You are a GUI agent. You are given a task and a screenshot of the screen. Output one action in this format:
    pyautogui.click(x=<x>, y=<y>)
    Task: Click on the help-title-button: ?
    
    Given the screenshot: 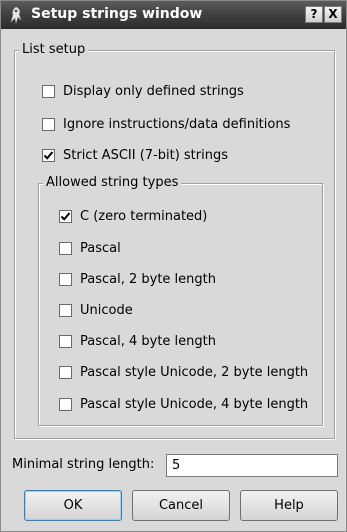 What is the action you would take?
    pyautogui.click(x=314, y=14)
    